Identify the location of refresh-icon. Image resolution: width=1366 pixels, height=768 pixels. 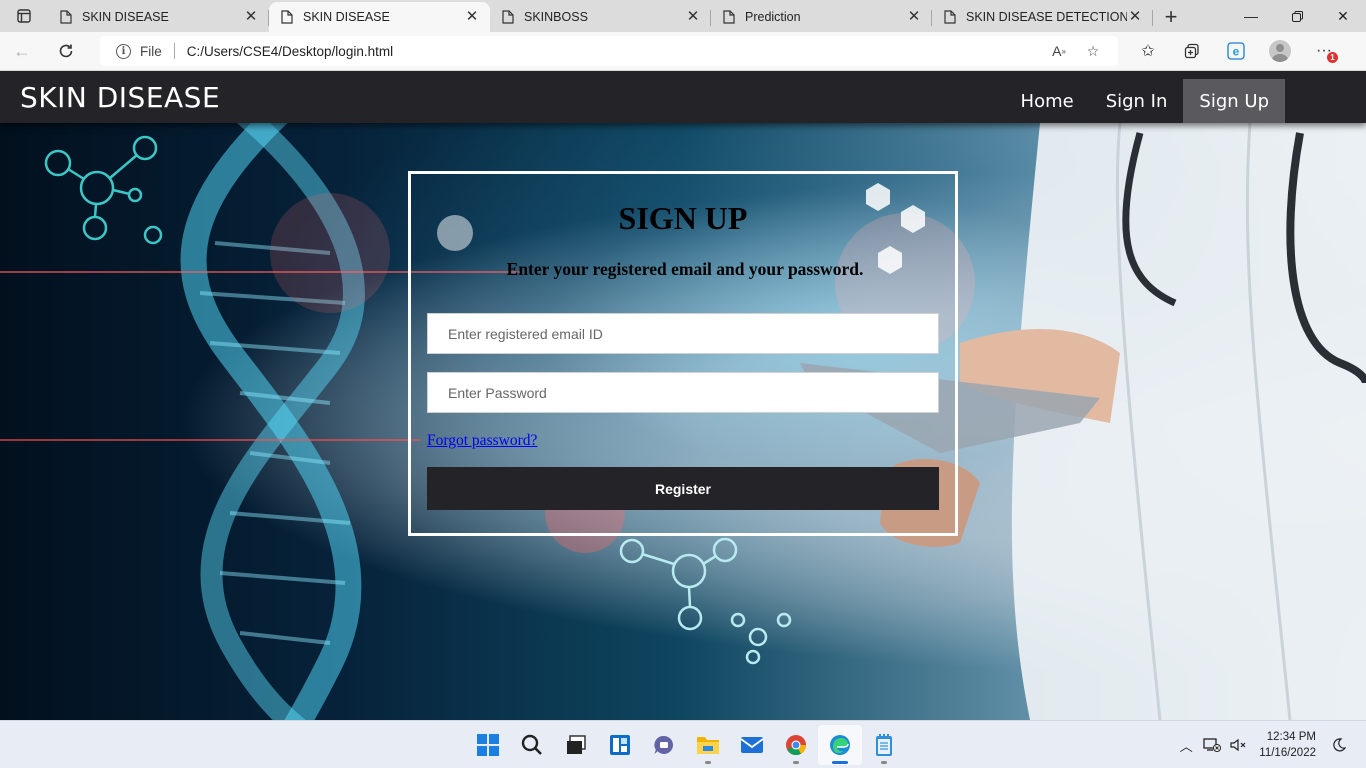
(66, 51).